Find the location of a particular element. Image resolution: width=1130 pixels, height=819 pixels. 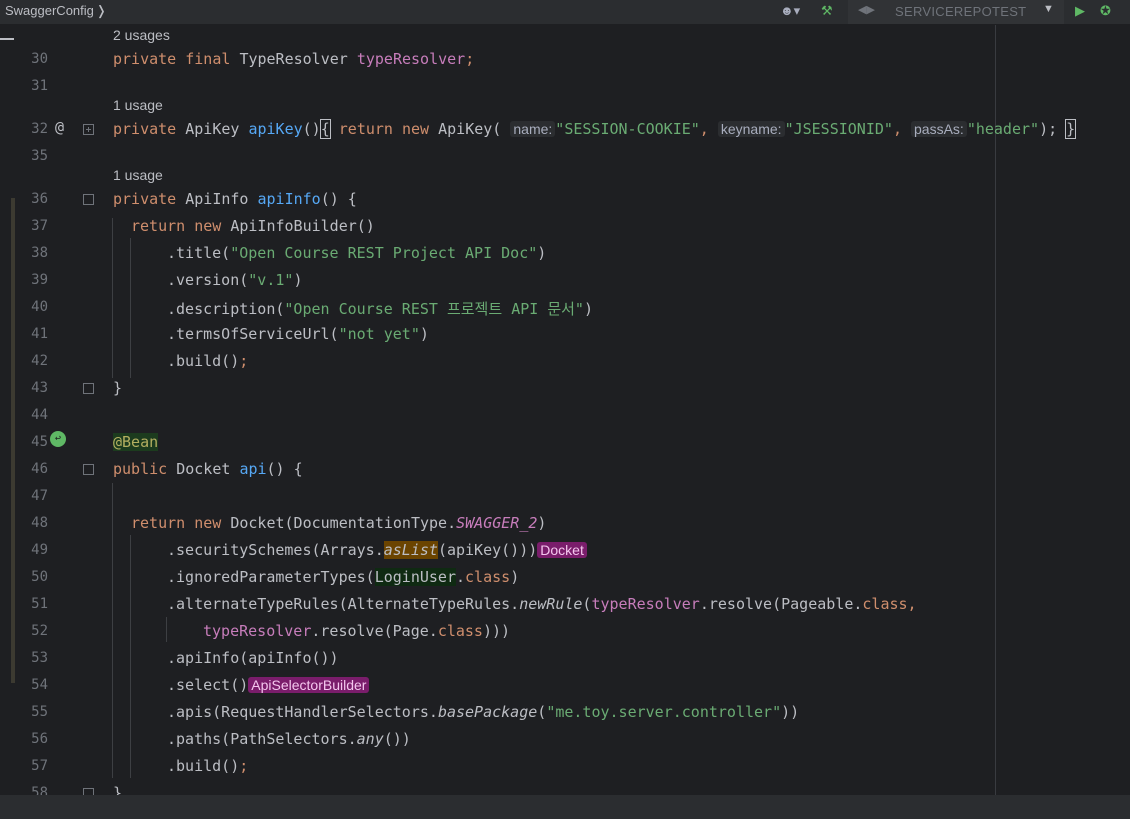

line-number: 40 is located at coordinates (35, 307).